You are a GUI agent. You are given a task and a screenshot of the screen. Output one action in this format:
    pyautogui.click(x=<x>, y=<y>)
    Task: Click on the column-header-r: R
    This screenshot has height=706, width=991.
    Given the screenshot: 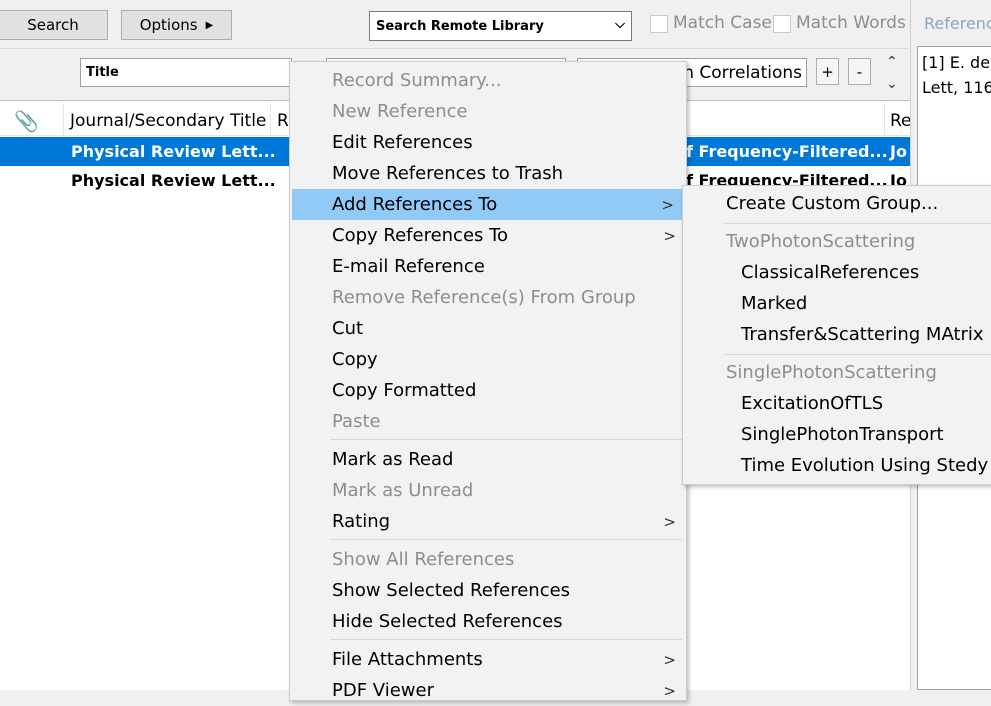 What is the action you would take?
    pyautogui.click(x=283, y=121)
    